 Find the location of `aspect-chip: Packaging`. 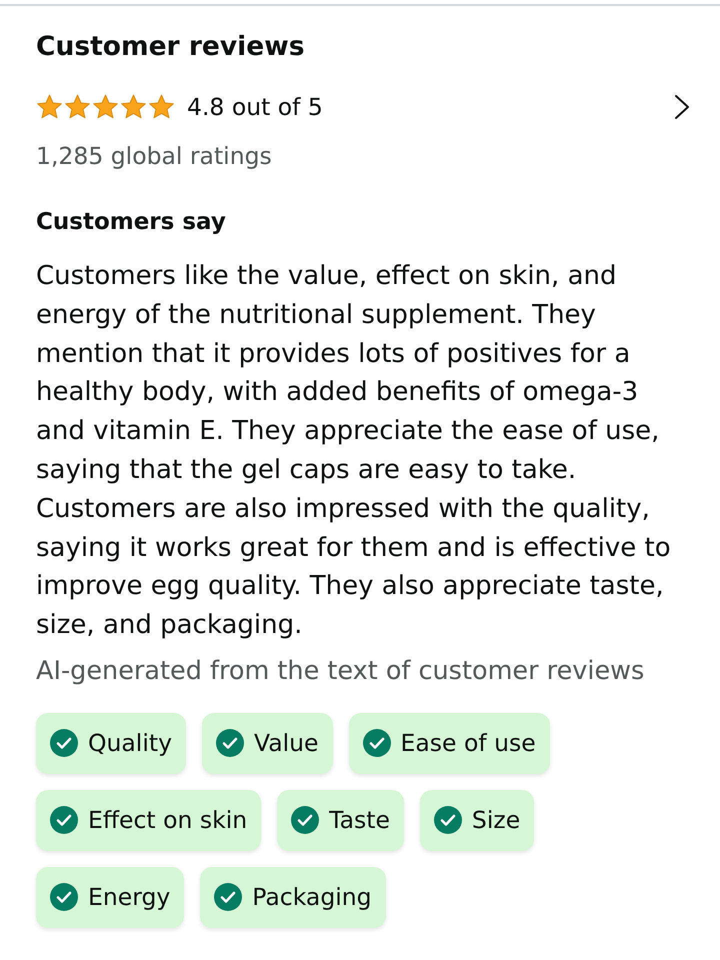

aspect-chip: Packaging is located at coordinates (293, 897).